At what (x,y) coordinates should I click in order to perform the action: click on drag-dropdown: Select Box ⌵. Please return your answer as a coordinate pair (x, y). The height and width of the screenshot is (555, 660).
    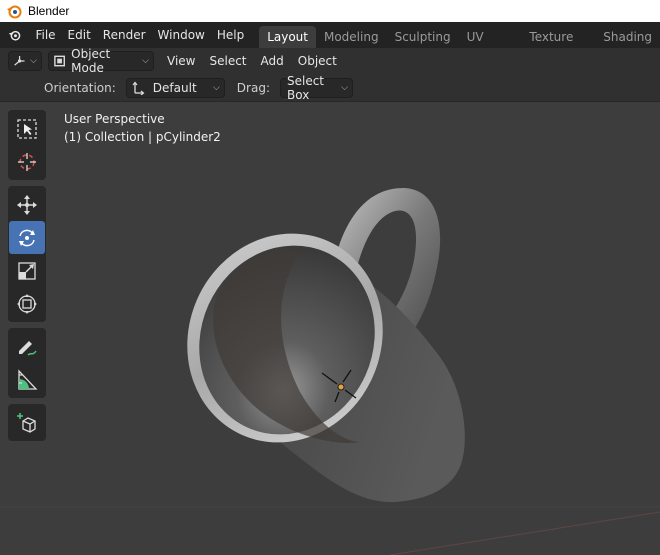
    Looking at the image, I should click on (316, 88).